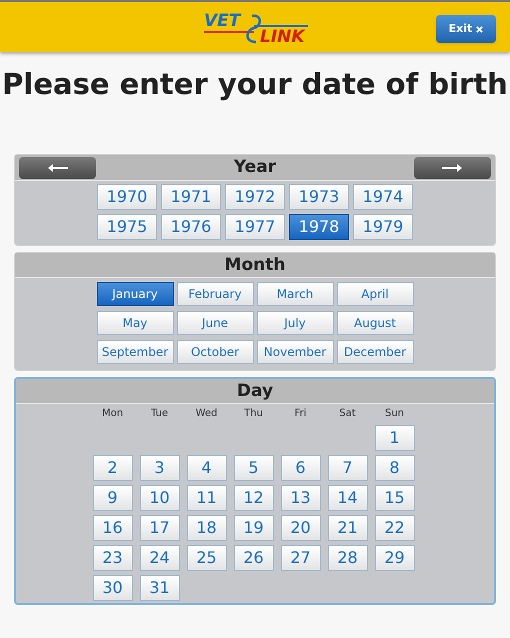 The height and width of the screenshot is (638, 510). I want to click on day-option: 26, so click(254, 558).